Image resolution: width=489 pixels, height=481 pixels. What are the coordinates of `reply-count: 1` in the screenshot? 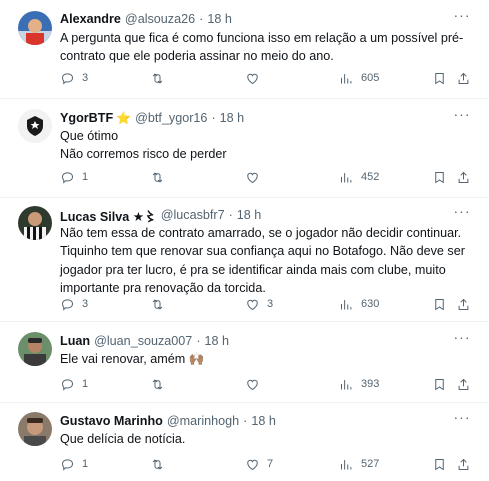 It's located at (85, 177).